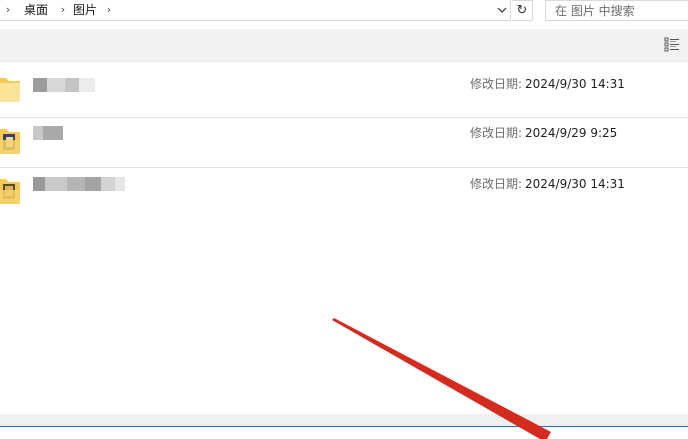 The image size is (688, 439). What do you see at coordinates (571, 133) in the screenshot?
I see `modified-date-value: 2024/9/29 9:25` at bounding box center [571, 133].